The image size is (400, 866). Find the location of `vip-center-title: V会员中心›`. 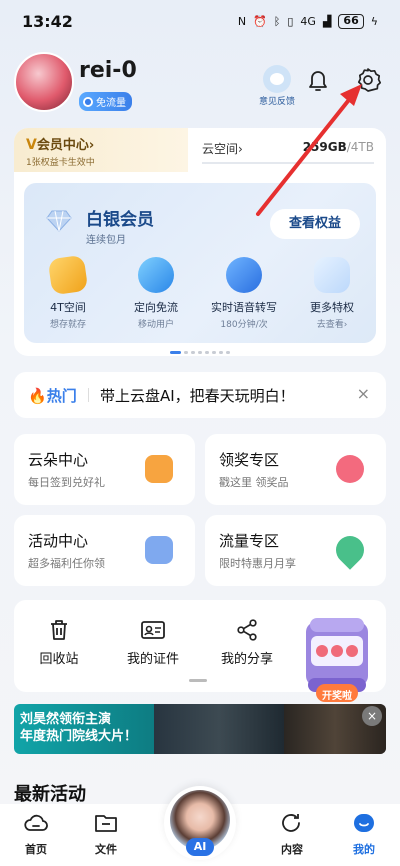

vip-center-title: V会员中心› is located at coordinates (101, 143).